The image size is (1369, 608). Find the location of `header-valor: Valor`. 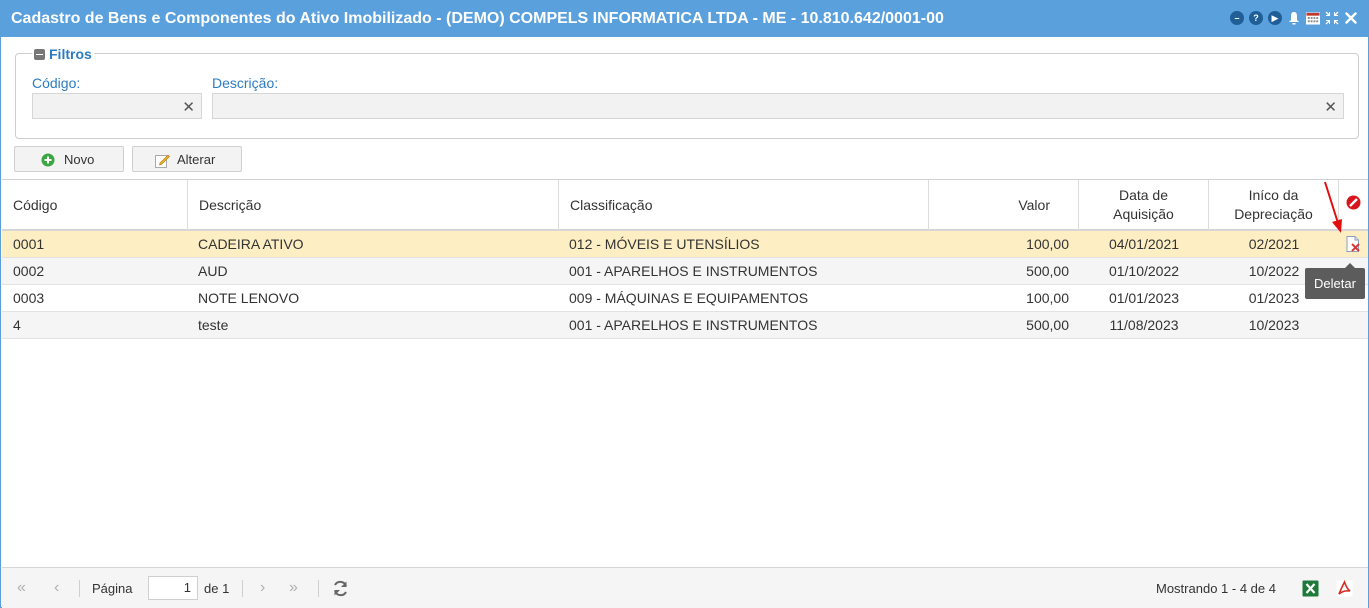

header-valor: Valor is located at coordinates (1004, 205).